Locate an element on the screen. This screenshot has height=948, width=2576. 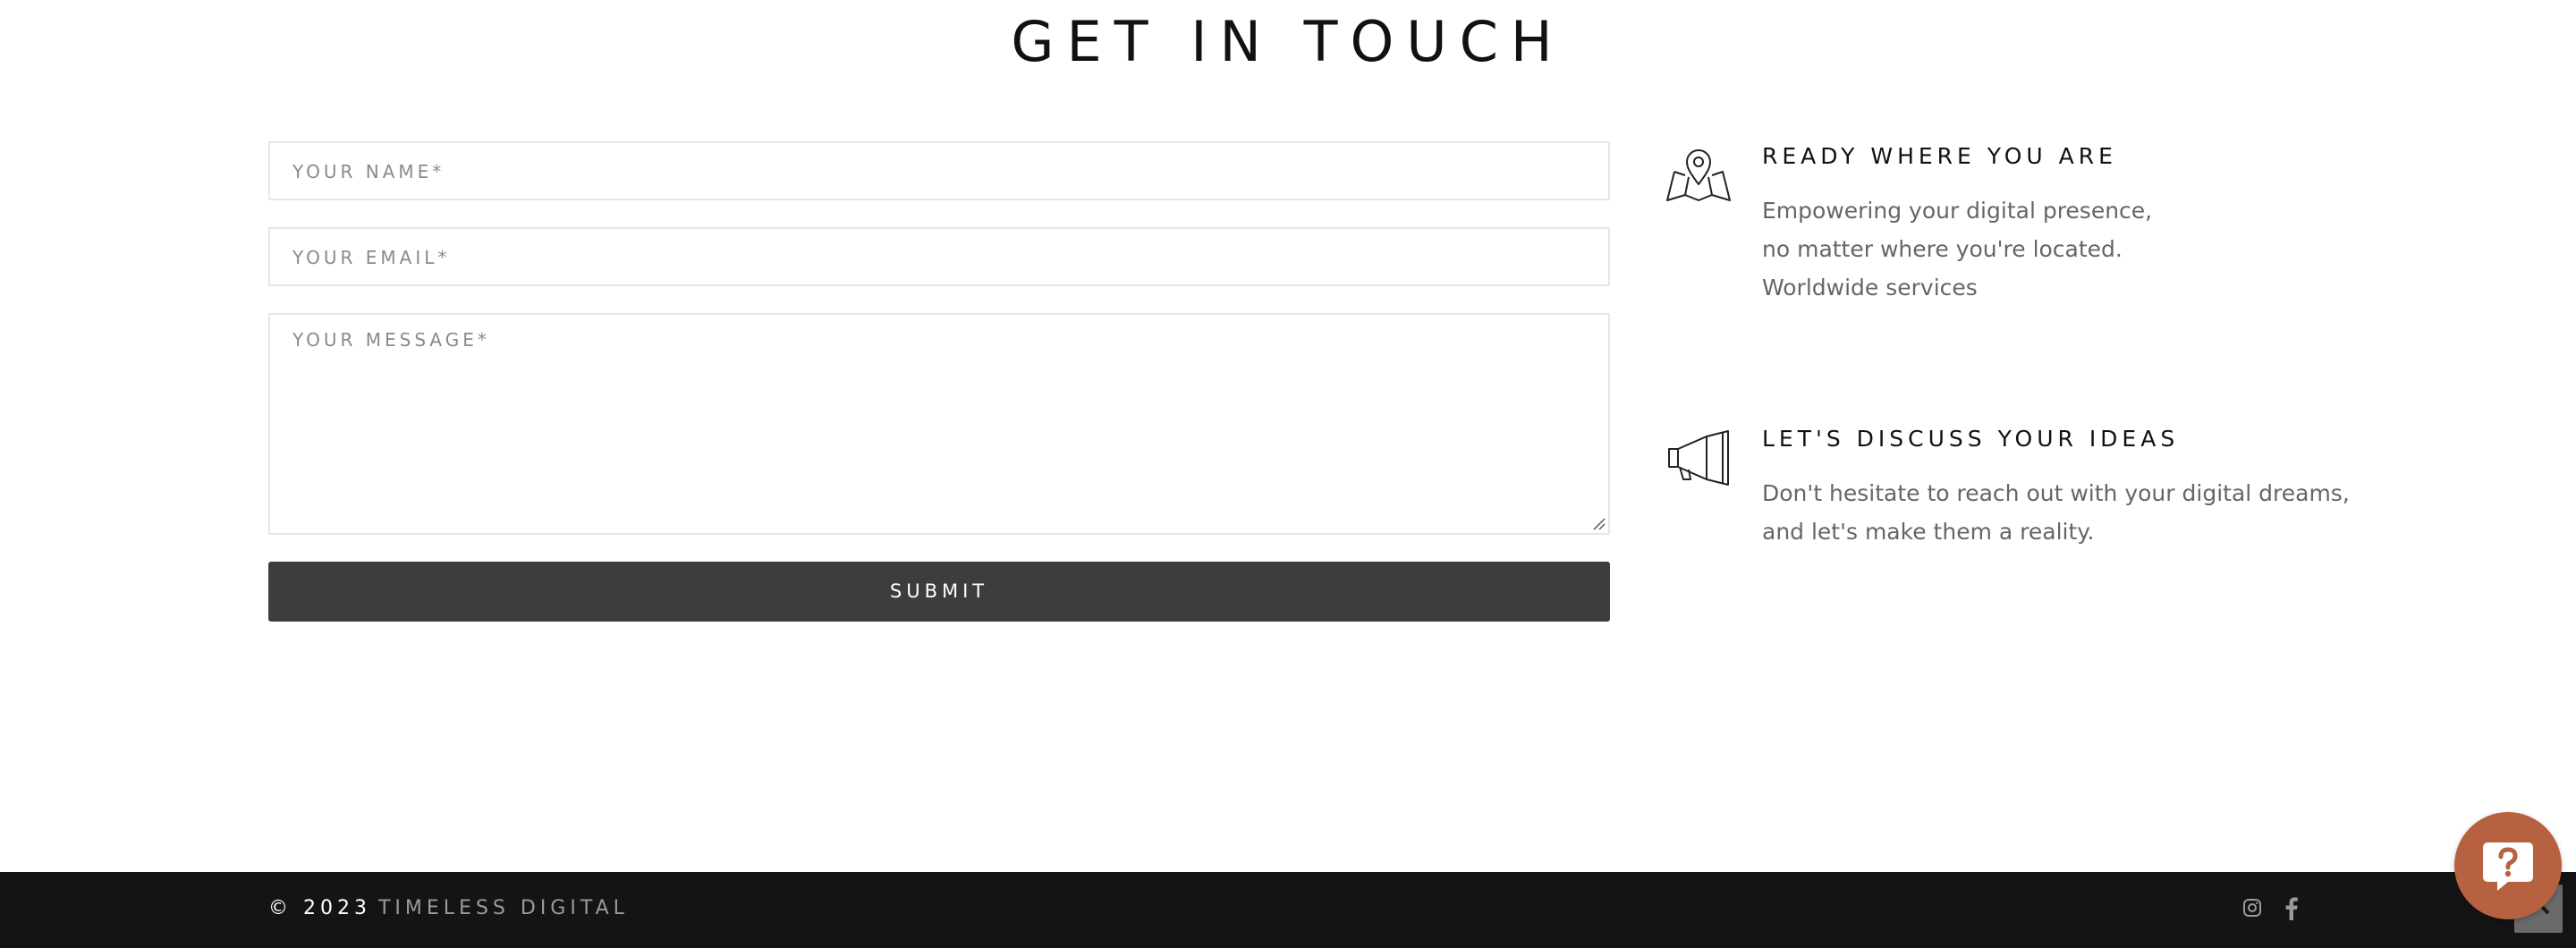
email-placeholder: YOUR EMAIL* is located at coordinates (371, 257).